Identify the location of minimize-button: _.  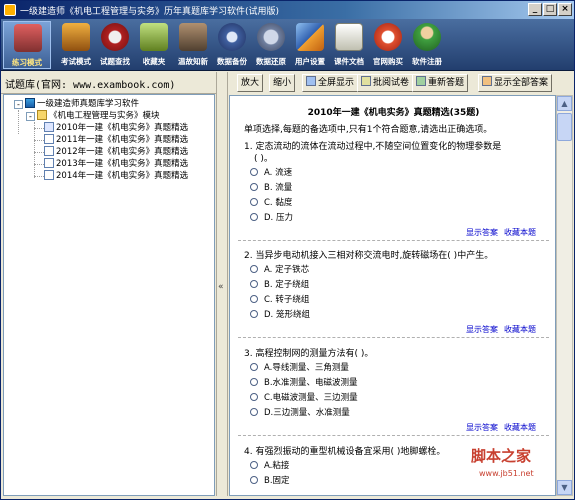
(535, 9).